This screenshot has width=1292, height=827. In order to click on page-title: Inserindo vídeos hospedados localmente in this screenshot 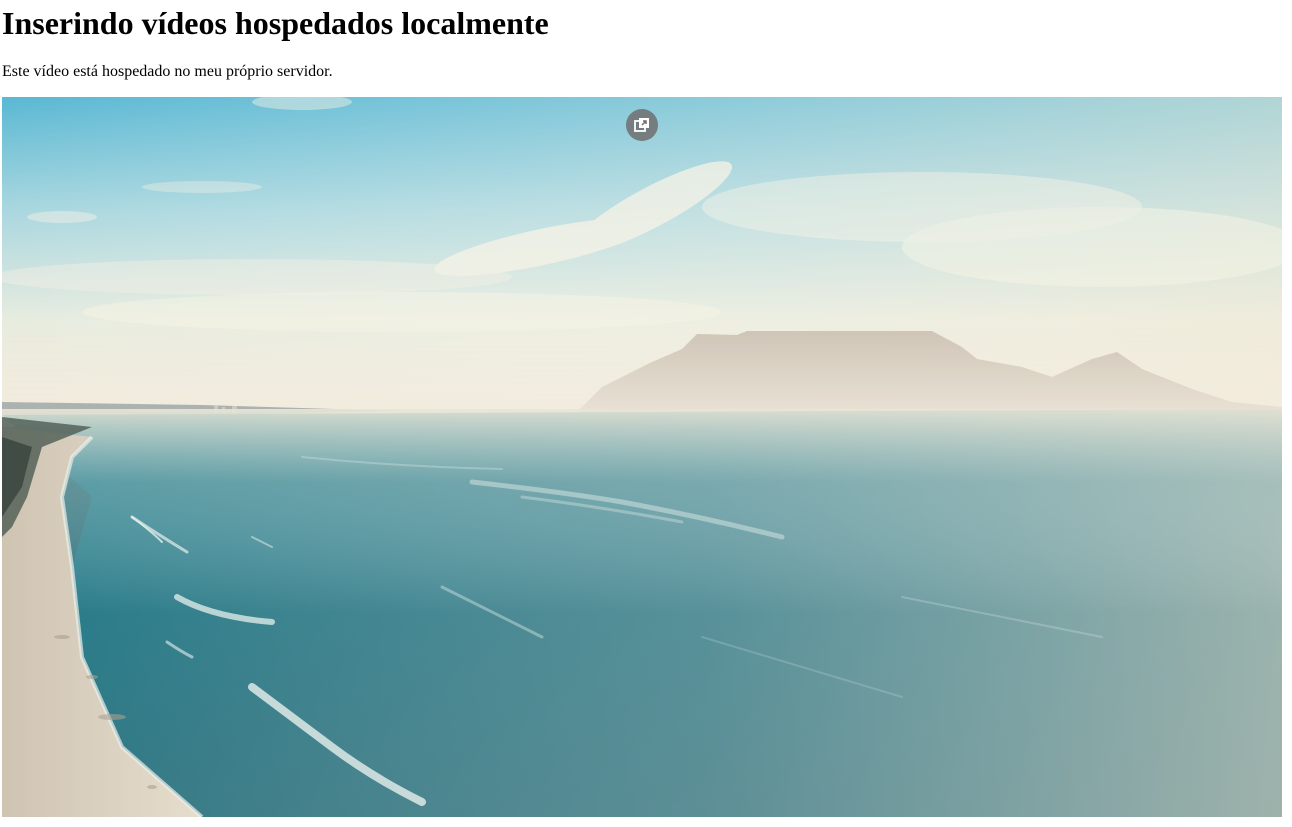, I will do `click(275, 23)`.